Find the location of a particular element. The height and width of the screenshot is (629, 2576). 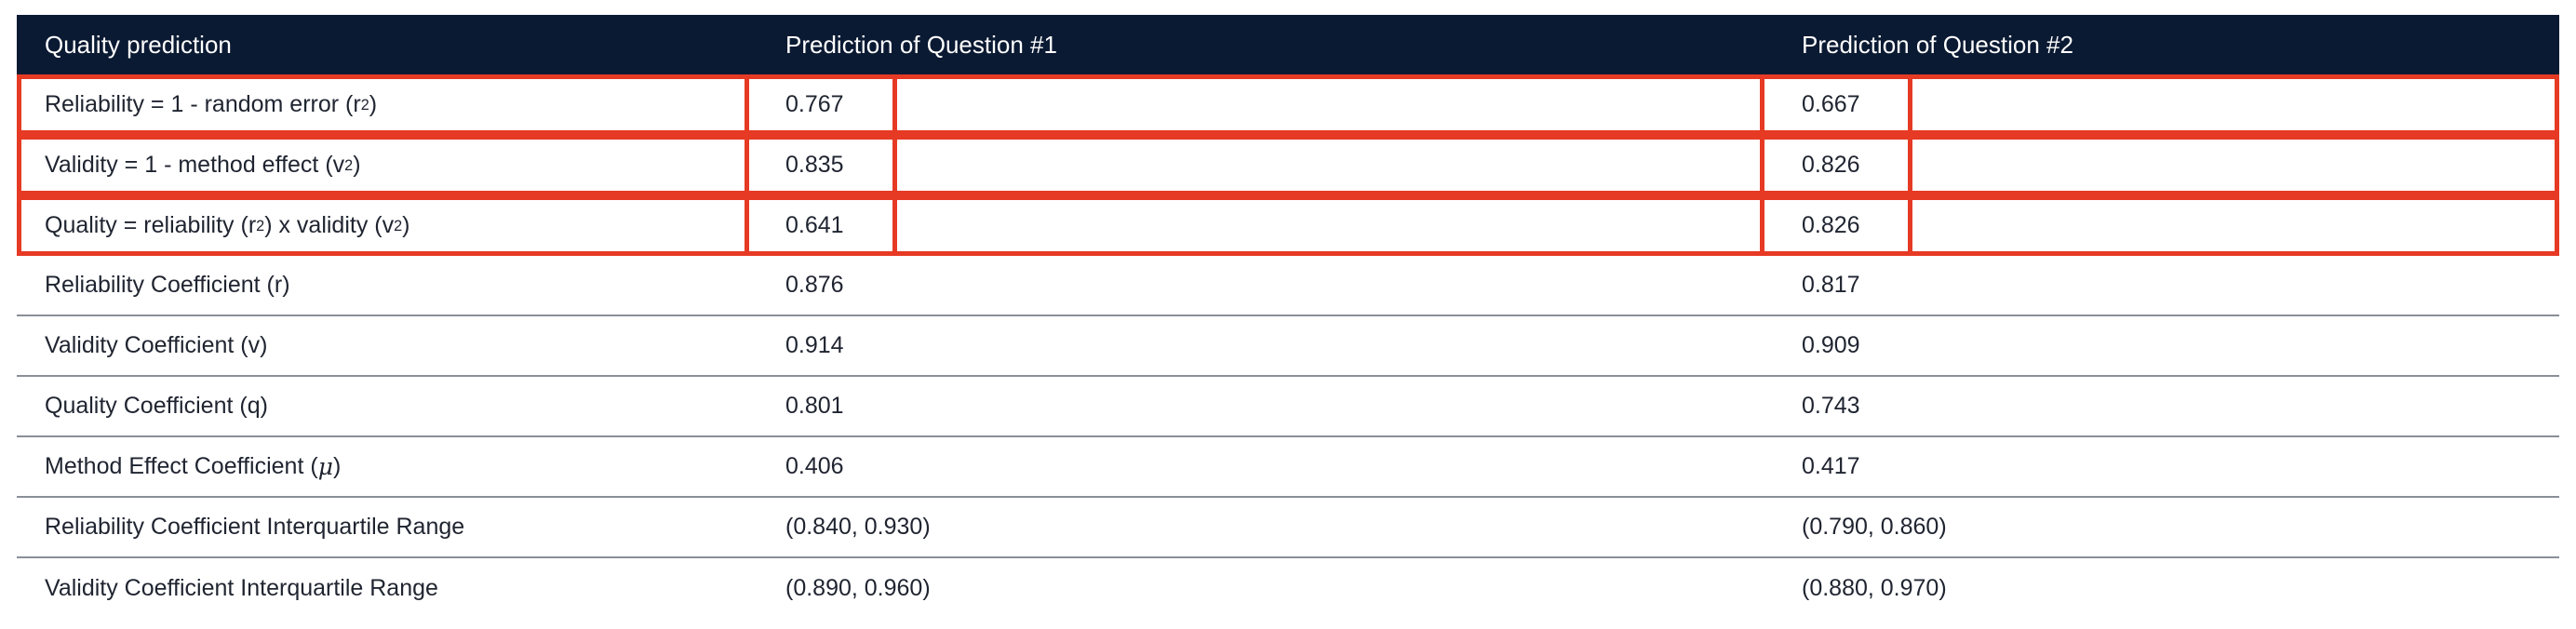

q1-value: 0.914 is located at coordinates (814, 345).